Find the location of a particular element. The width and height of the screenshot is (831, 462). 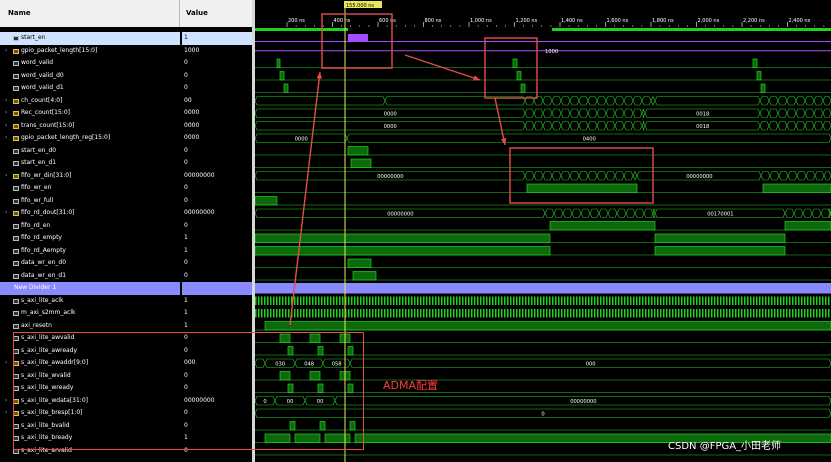

signal-row: s_axi_lite_aclk 1 is located at coordinates (128, 301).